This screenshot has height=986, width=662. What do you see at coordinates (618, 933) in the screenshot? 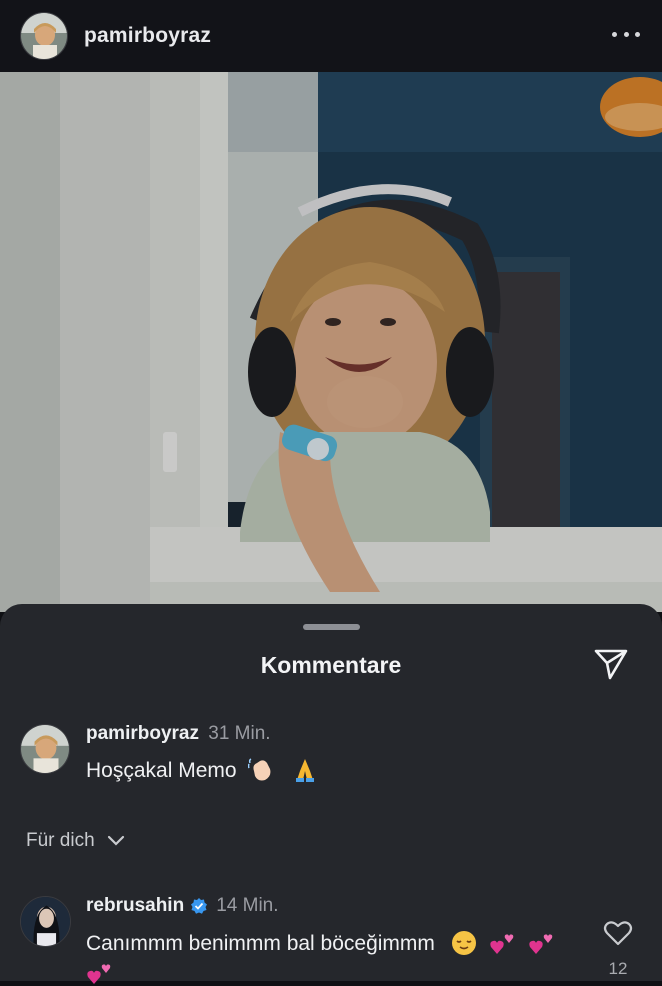
I see `like-heart-icon` at bounding box center [618, 933].